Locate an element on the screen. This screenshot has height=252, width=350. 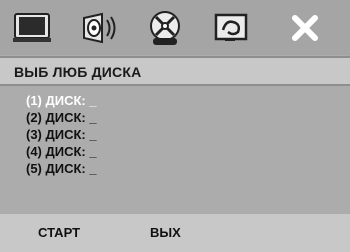
exit-button: ВЫХ is located at coordinates (165, 232).